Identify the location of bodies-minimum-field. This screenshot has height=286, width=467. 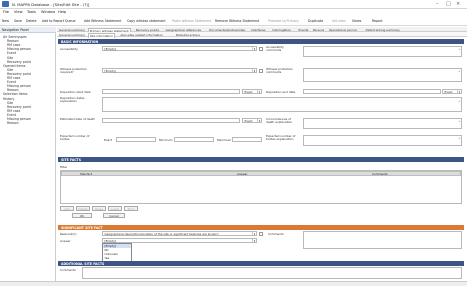
(194, 139).